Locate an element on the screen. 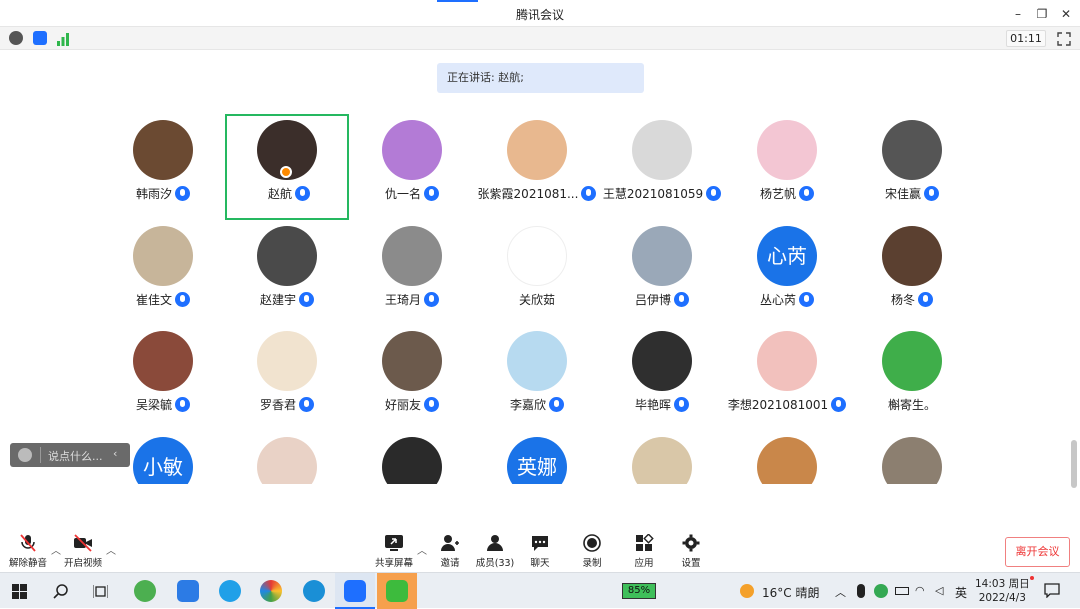  participant-tile: 吕伊博 is located at coordinates (662, 273).